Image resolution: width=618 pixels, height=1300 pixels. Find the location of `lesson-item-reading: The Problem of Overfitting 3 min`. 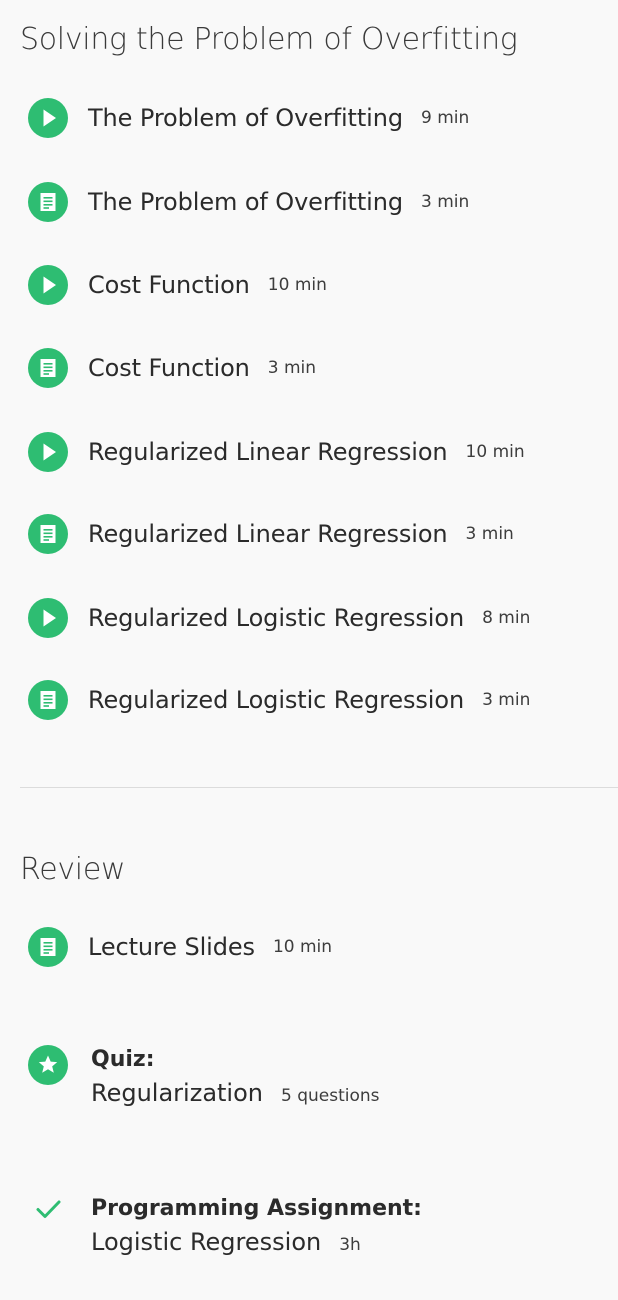

lesson-item-reading: The Problem of Overfitting 3 min is located at coordinates (248, 202).